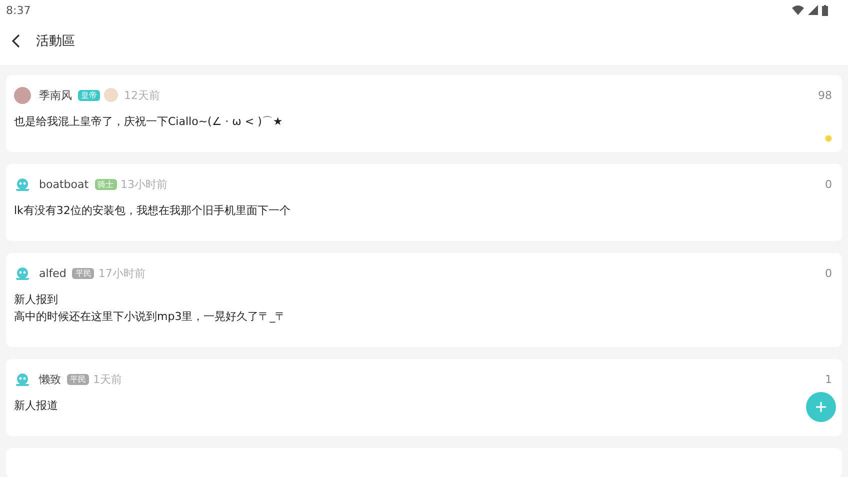 This screenshot has width=848, height=477. What do you see at coordinates (36, 406) in the screenshot?
I see `post-text: 新人报道` at bounding box center [36, 406].